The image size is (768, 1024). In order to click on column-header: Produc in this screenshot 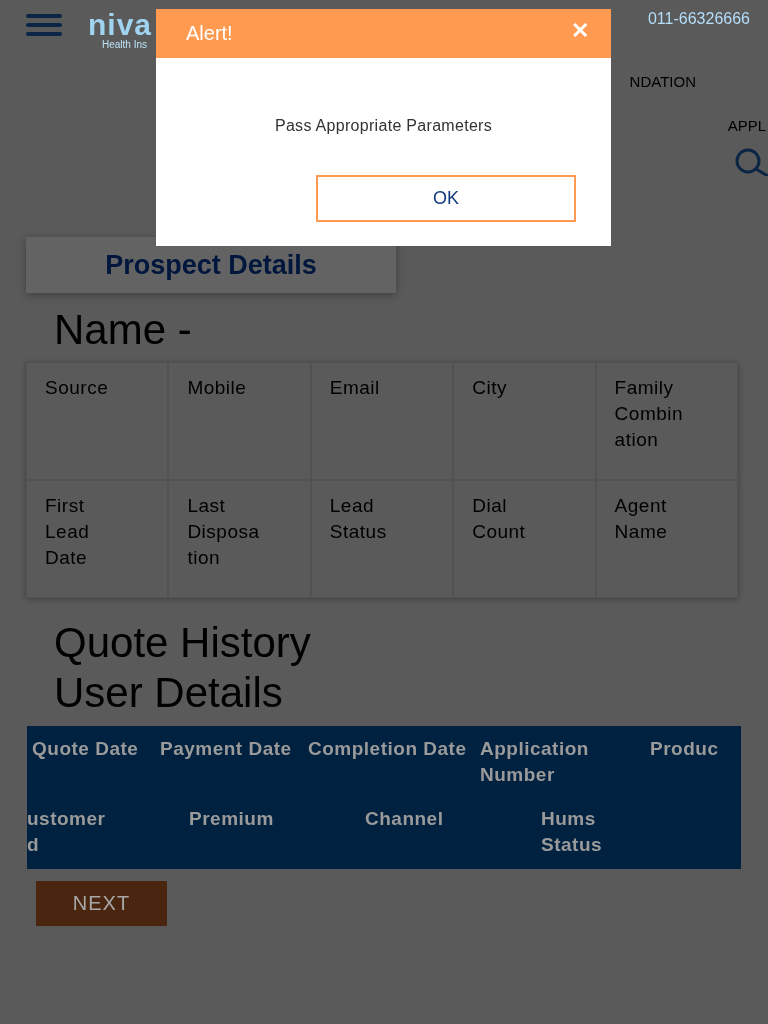, I will do `click(684, 749)`.